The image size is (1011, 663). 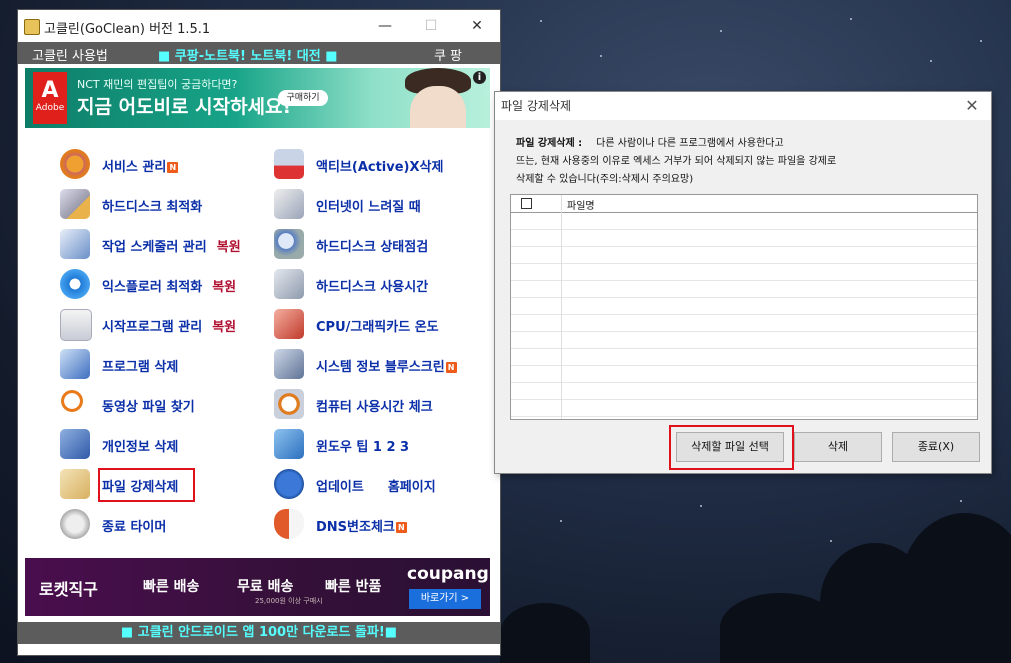 I want to click on update-icon, so click(x=289, y=484).